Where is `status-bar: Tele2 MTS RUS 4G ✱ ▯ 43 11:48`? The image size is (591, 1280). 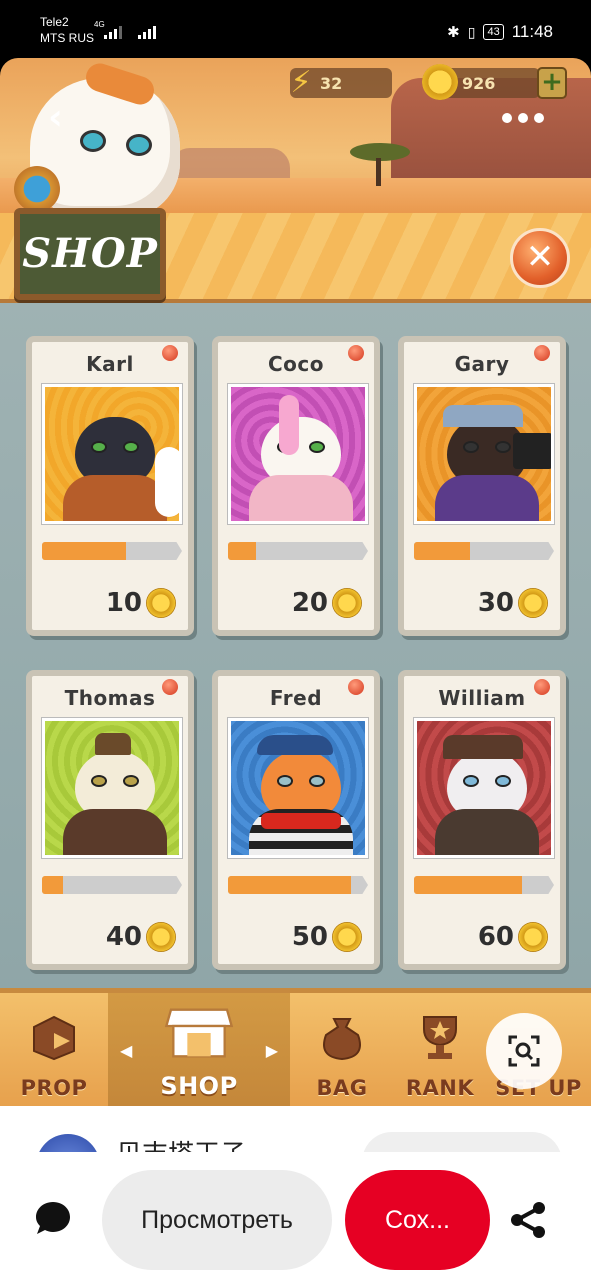 status-bar: Tele2 MTS RUS 4G ✱ ▯ 43 11:48 is located at coordinates (295, 29).